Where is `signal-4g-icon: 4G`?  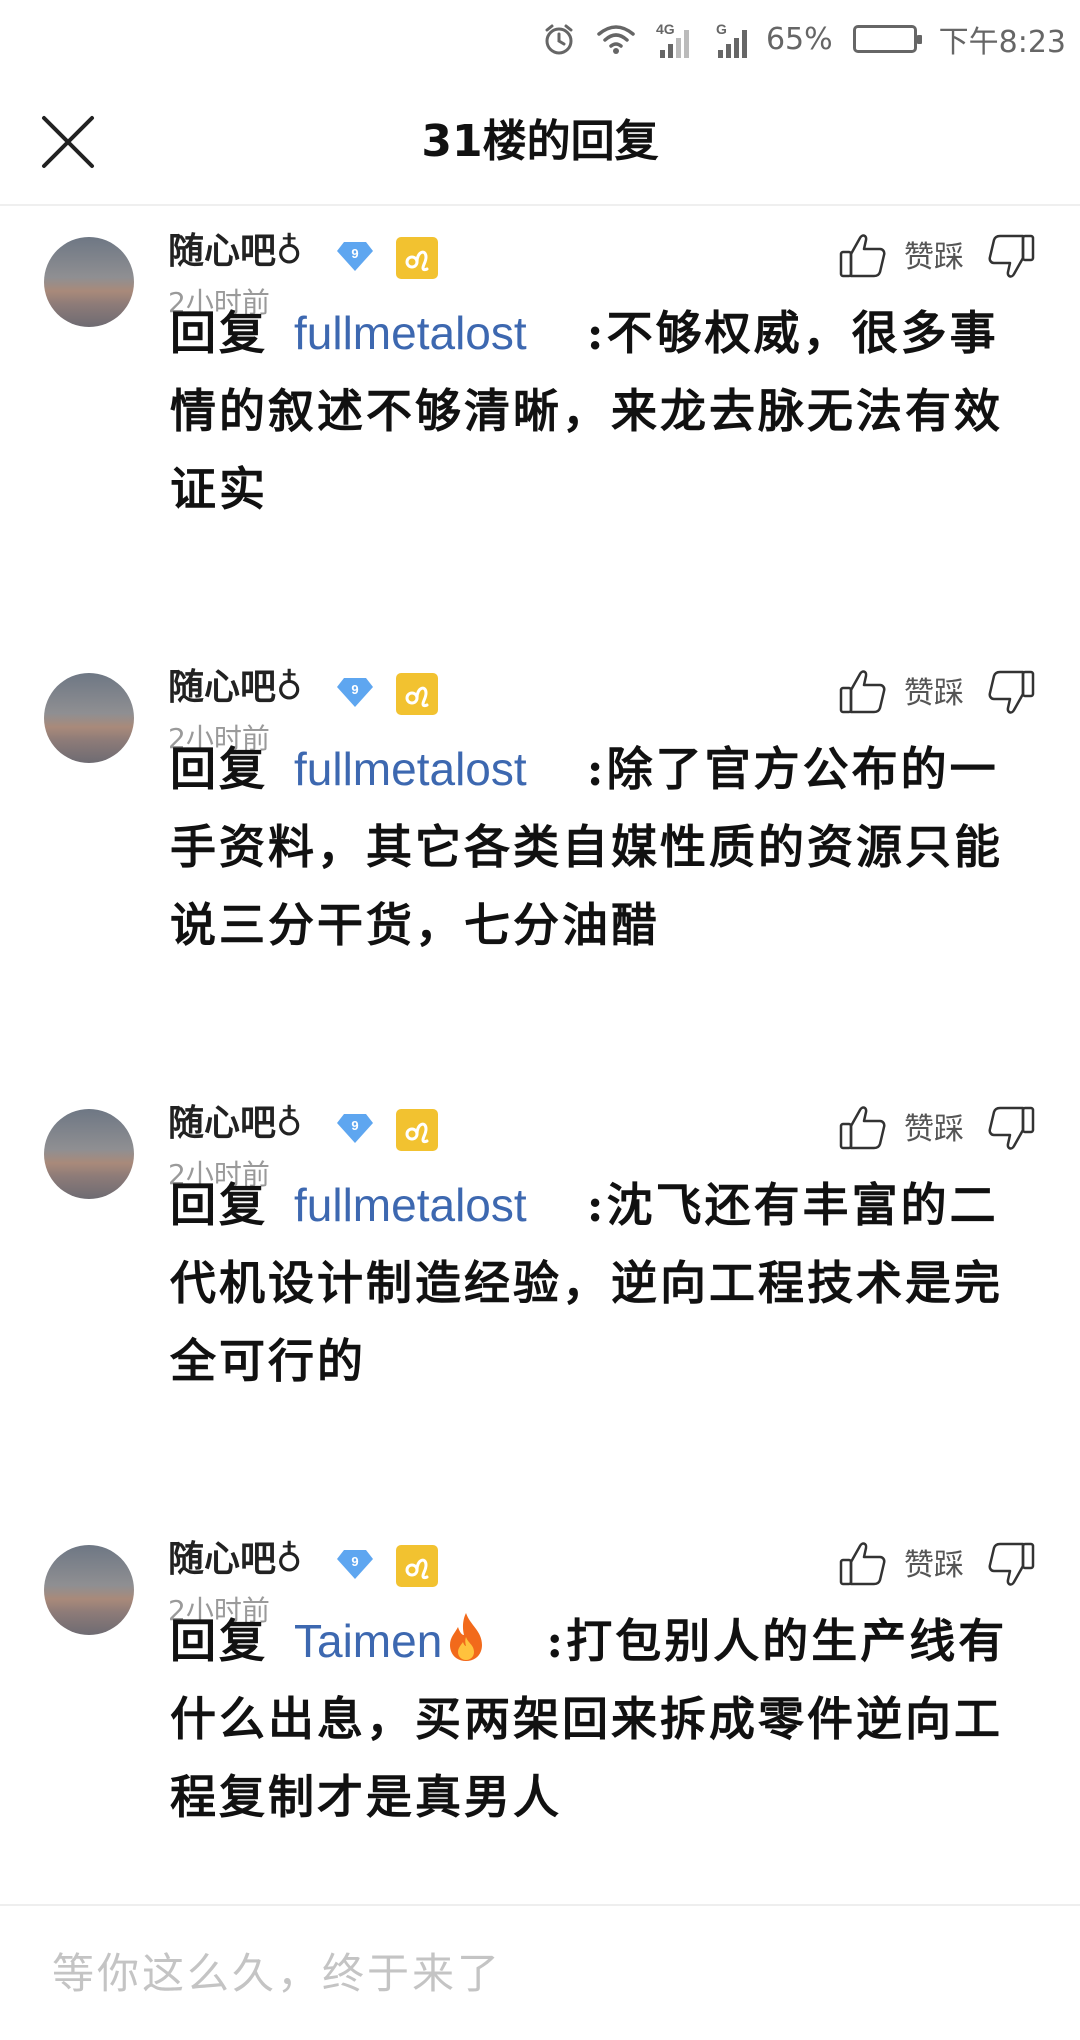 signal-4g-icon: 4G is located at coordinates (676, 39).